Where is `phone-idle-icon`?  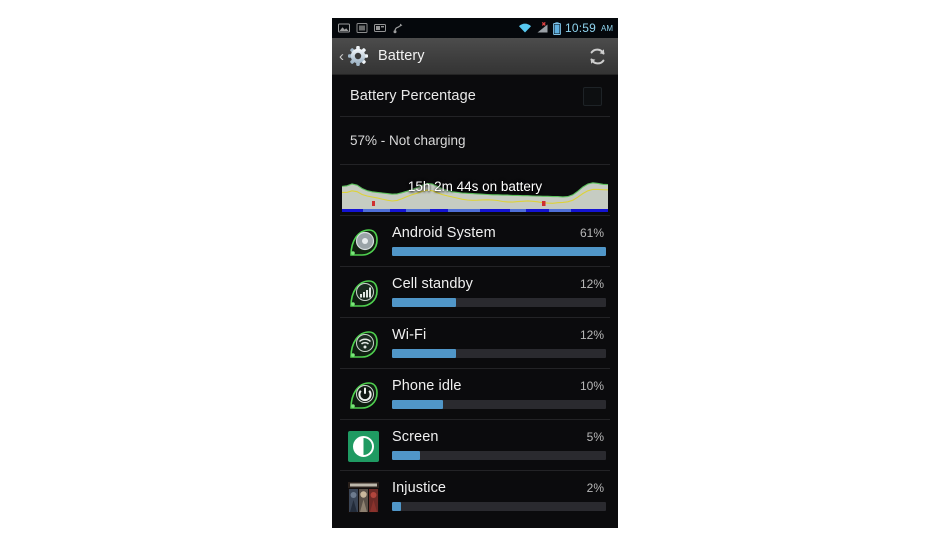
phone-idle-icon is located at coordinates (363, 395).